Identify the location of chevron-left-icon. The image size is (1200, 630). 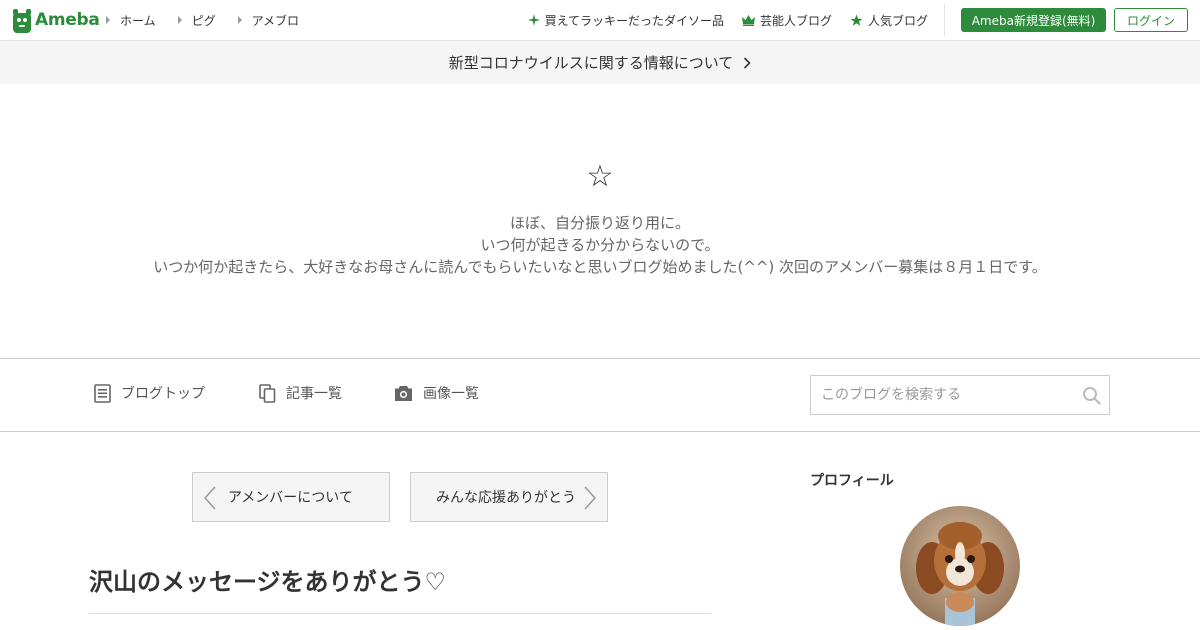
(210, 500).